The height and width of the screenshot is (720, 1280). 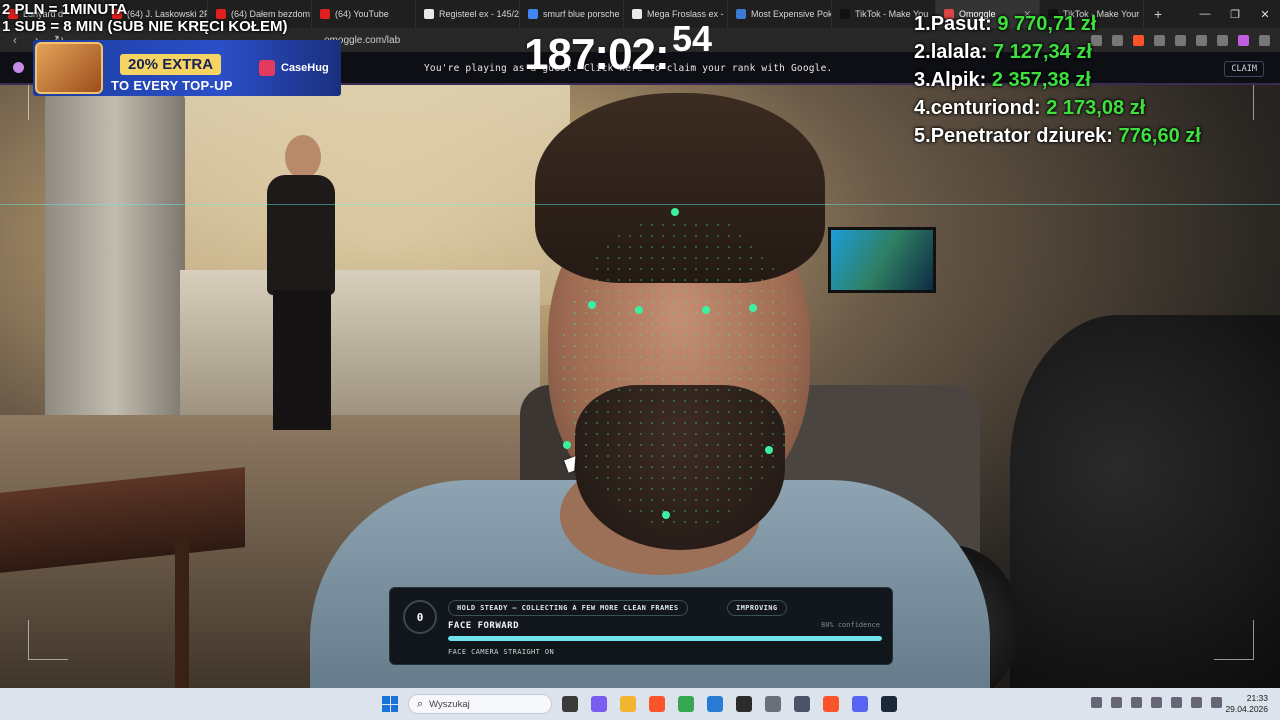 I want to click on chevron-up-icon, so click(x=1096, y=702).